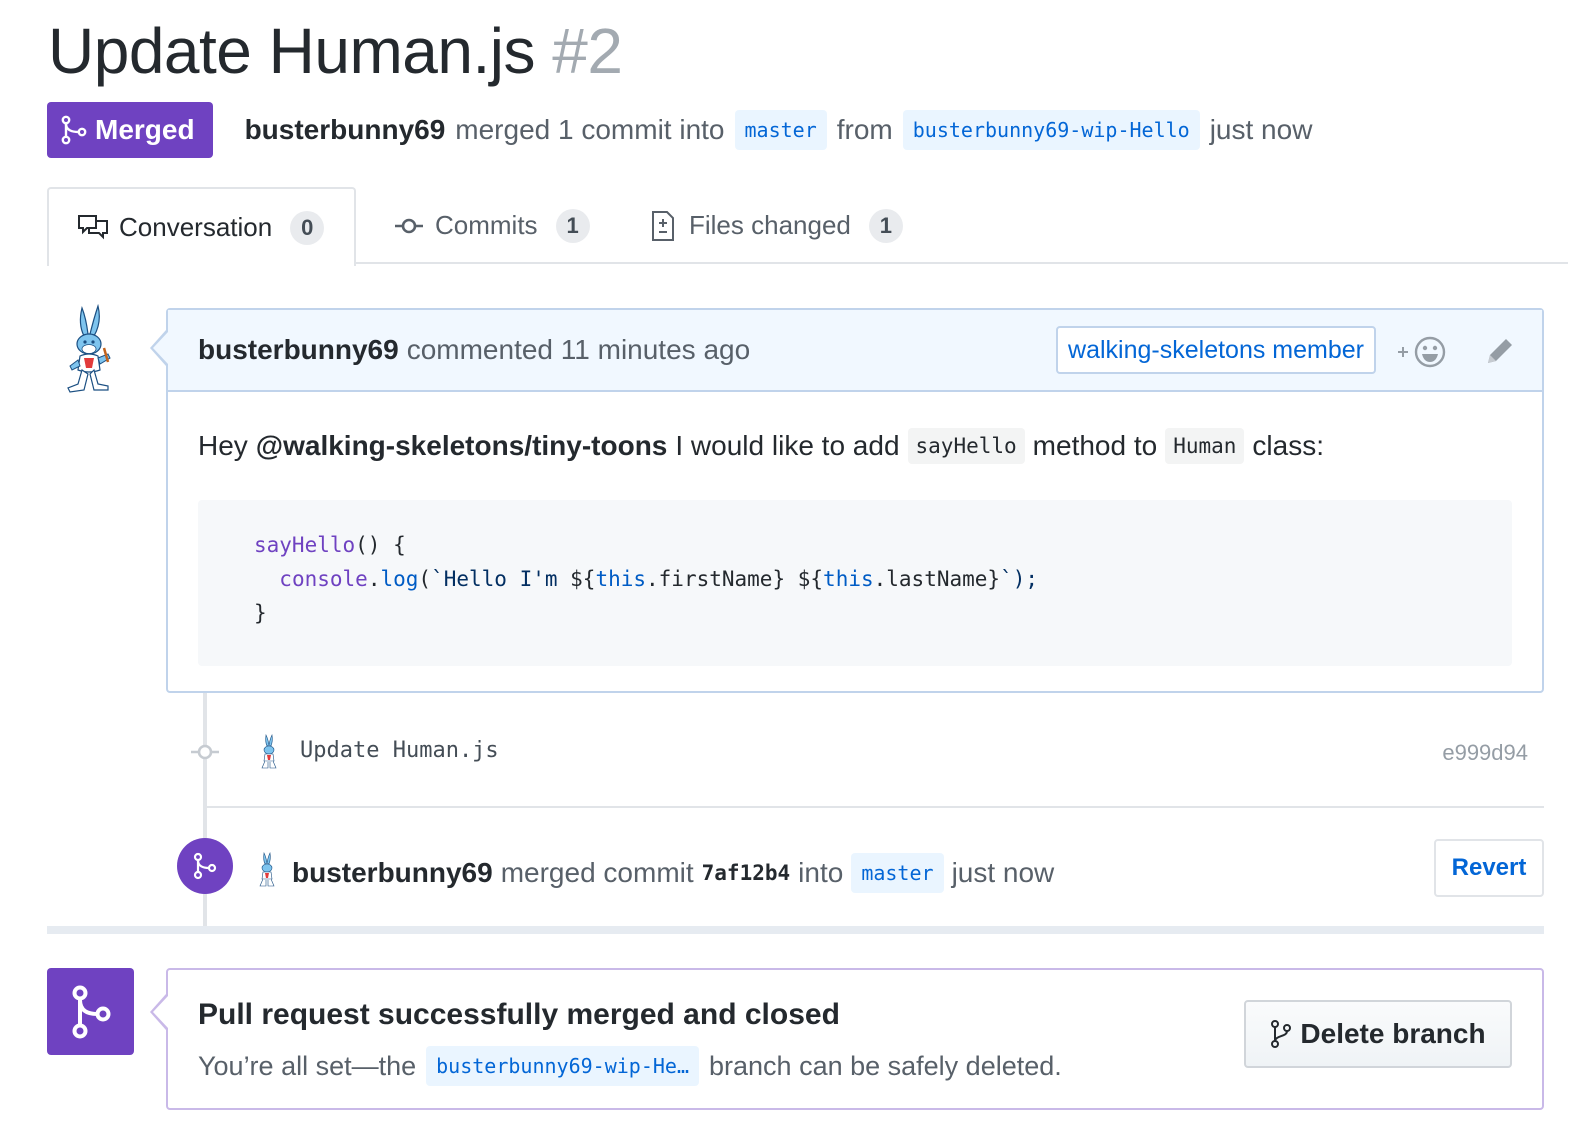 This screenshot has height=1146, width=1592. I want to click on member-label: walking-skeletons member, so click(1216, 350).